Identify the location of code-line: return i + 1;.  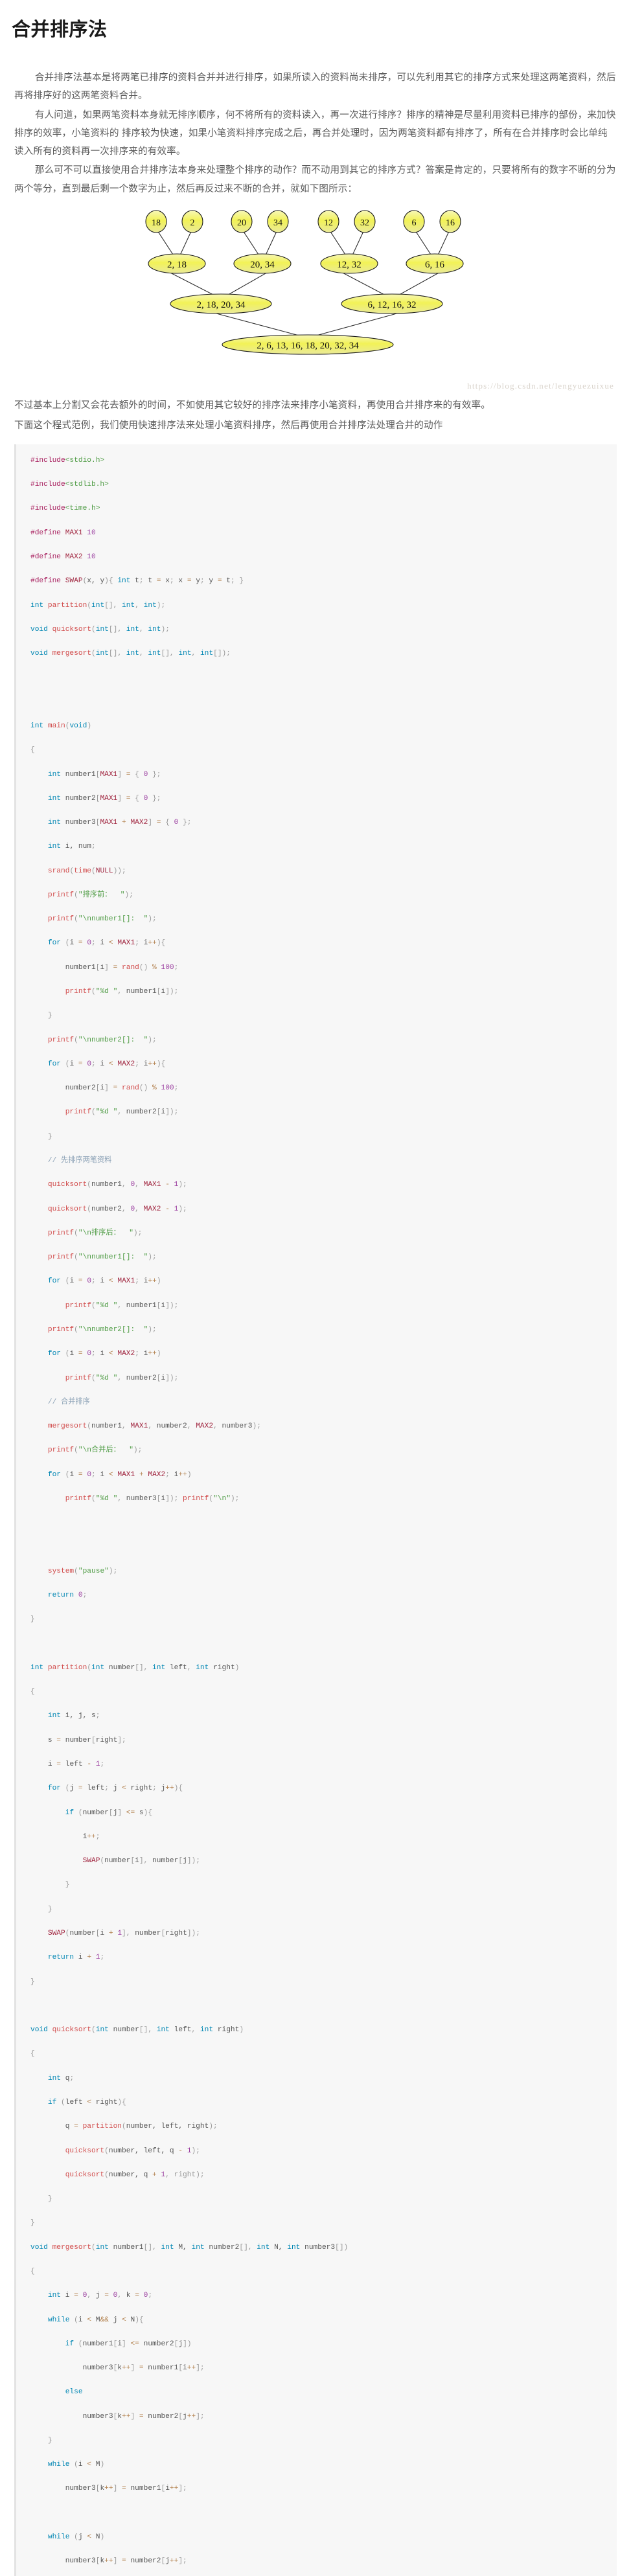
(323, 1958).